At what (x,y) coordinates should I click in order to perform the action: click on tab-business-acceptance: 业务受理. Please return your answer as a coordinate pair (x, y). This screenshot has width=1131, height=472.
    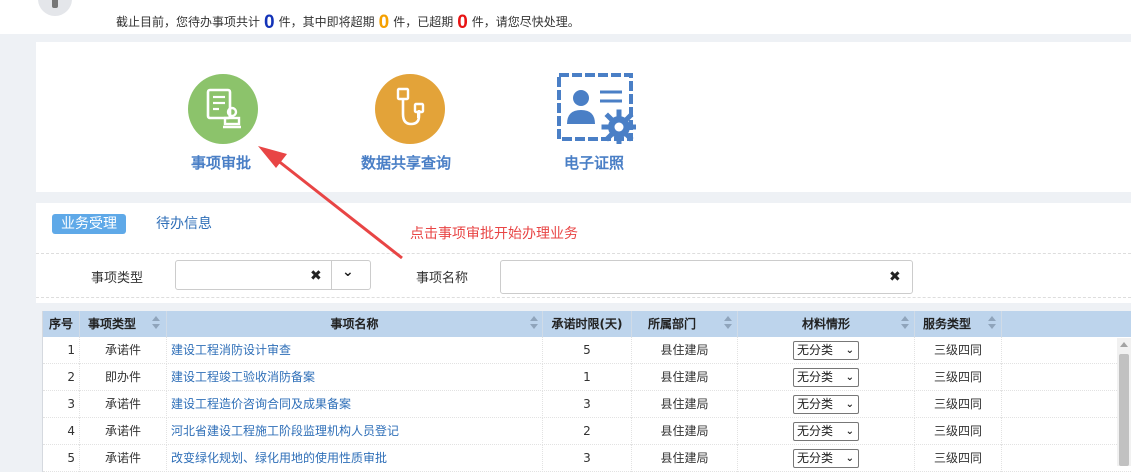
    Looking at the image, I should click on (89, 224).